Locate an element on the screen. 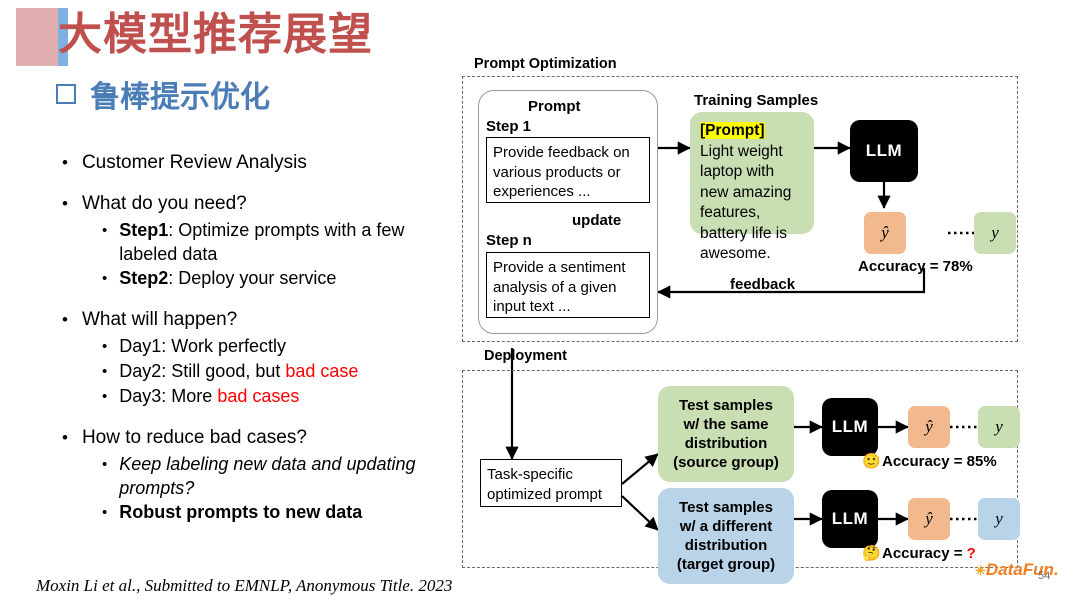  bullet-item: • What will happen? is located at coordinates (262, 319).